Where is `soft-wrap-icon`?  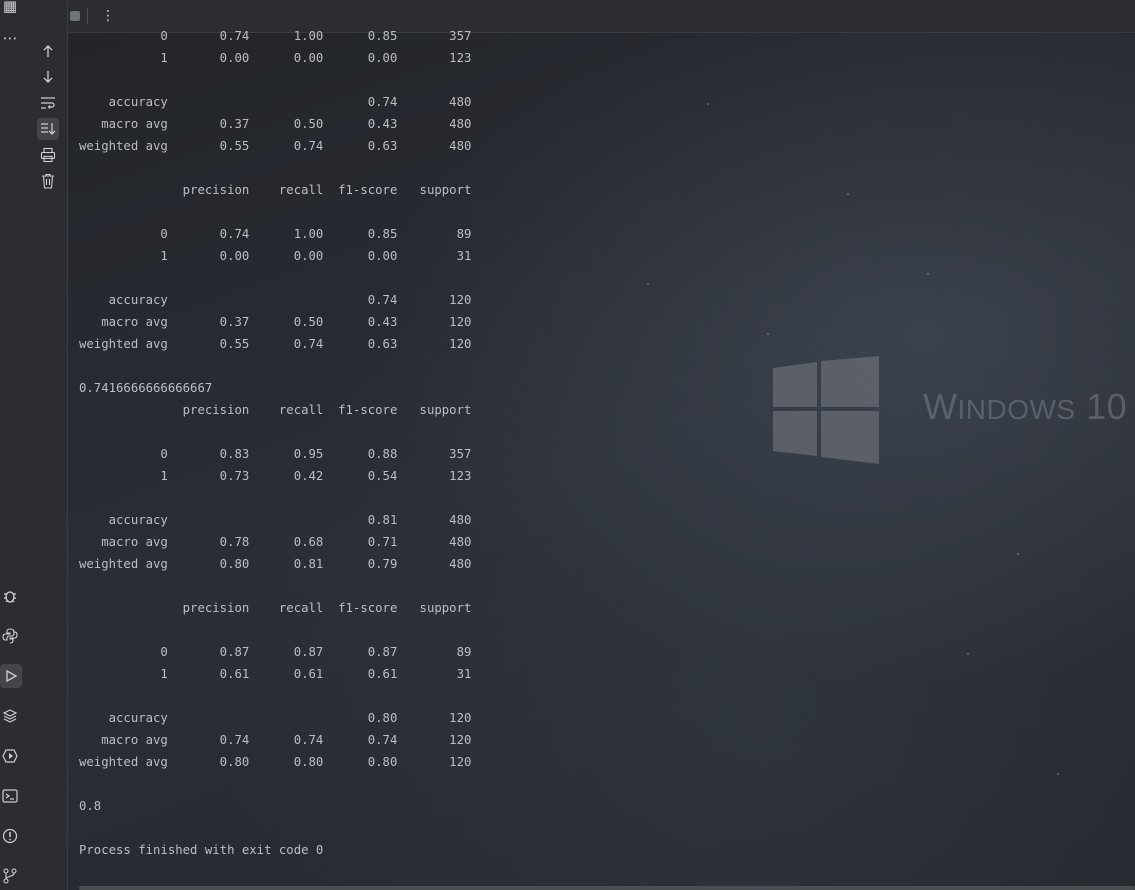 soft-wrap-icon is located at coordinates (48, 103).